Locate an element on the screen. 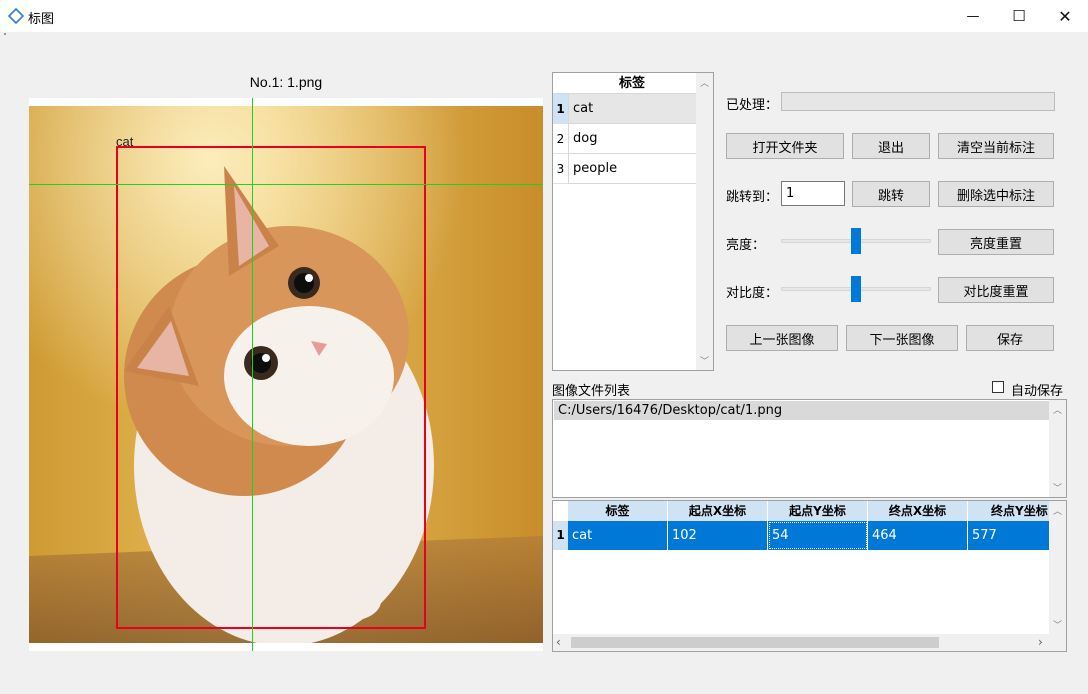 The height and width of the screenshot is (694, 1088). label-row-people: people is located at coordinates (632, 169).